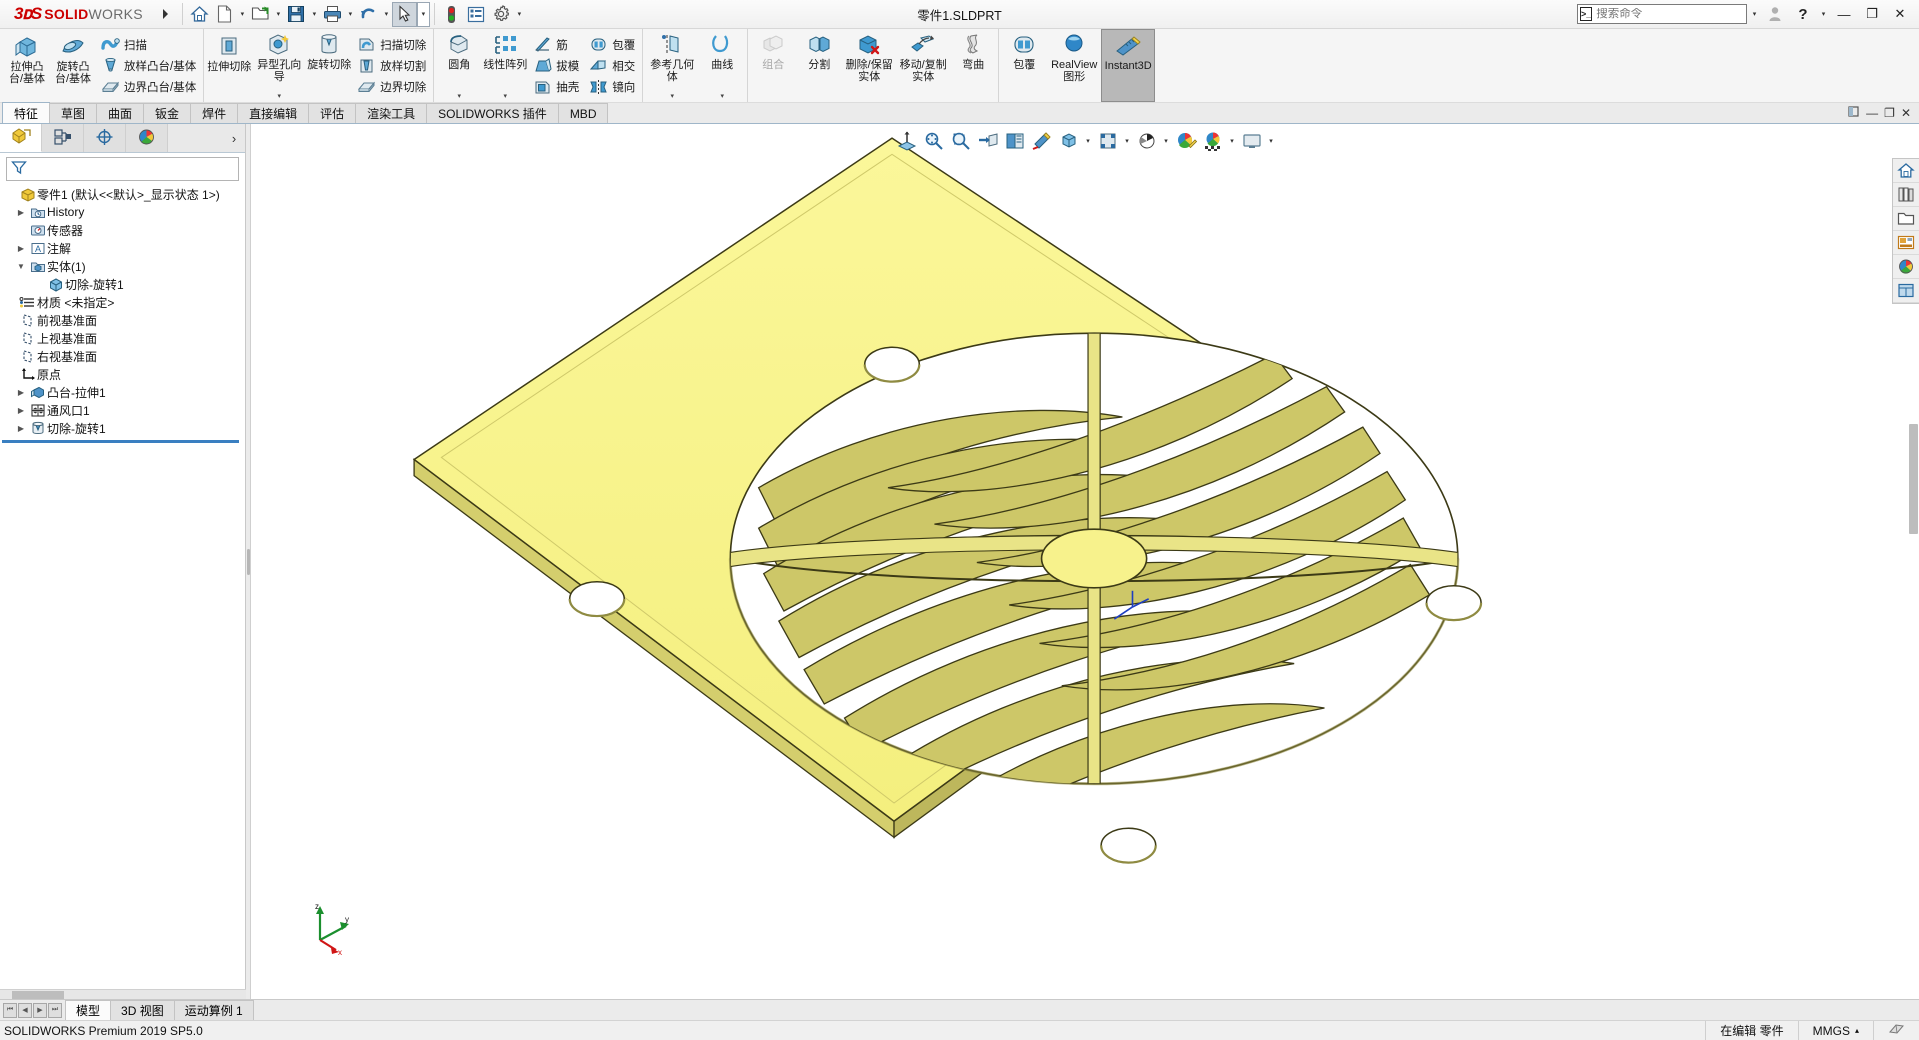 Image resolution: width=1919 pixels, height=1040 pixels. I want to click on apply-scene-icon, so click(1146, 140).